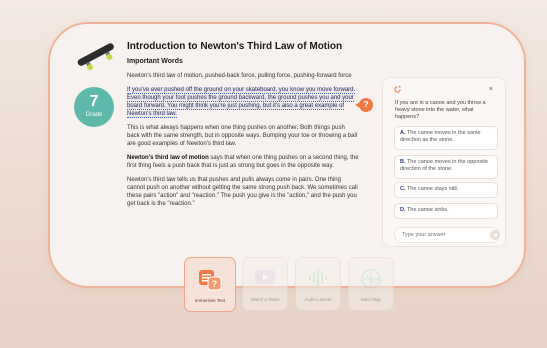 Image resolution: width=547 pixels, height=348 pixels. Describe the element at coordinates (371, 279) in the screenshot. I see `mind-map-icon` at that location.